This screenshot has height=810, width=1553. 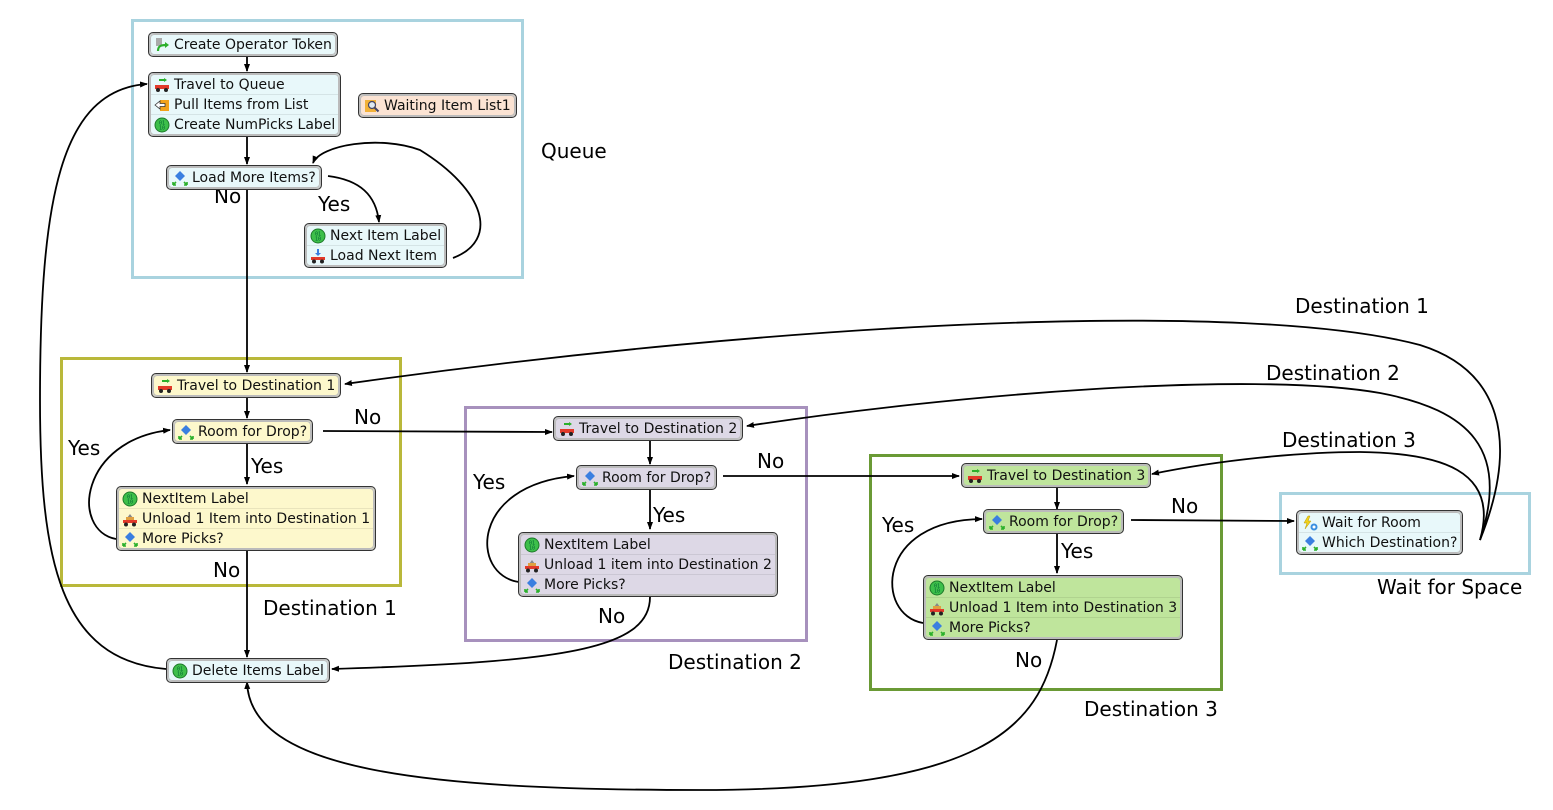 I want to click on node-room-for-drop-1: Room for Drop?, so click(x=243, y=431).